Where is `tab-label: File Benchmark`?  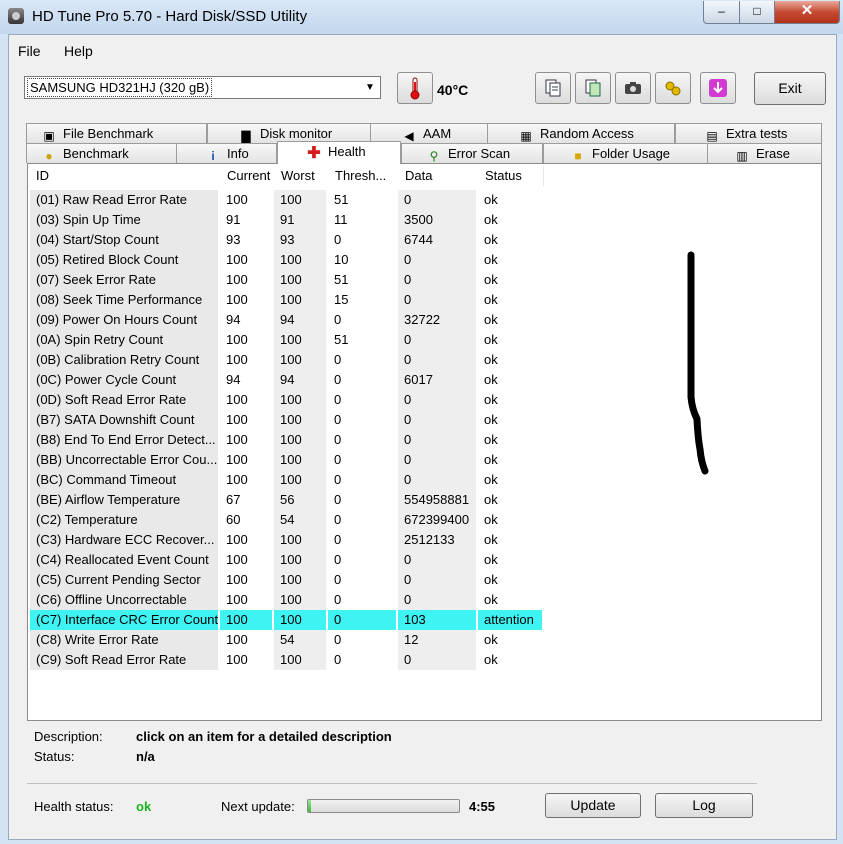
tab-label: File Benchmark is located at coordinates (108, 133).